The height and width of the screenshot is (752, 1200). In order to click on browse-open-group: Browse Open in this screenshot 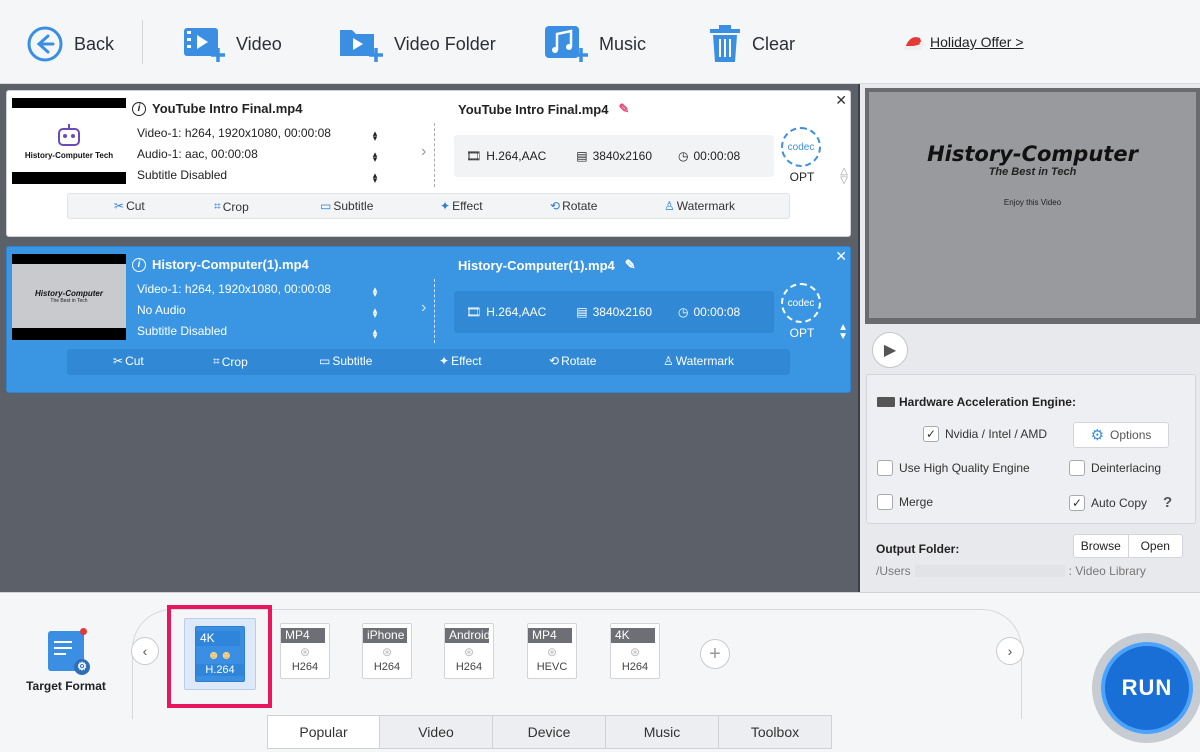, I will do `click(1128, 546)`.